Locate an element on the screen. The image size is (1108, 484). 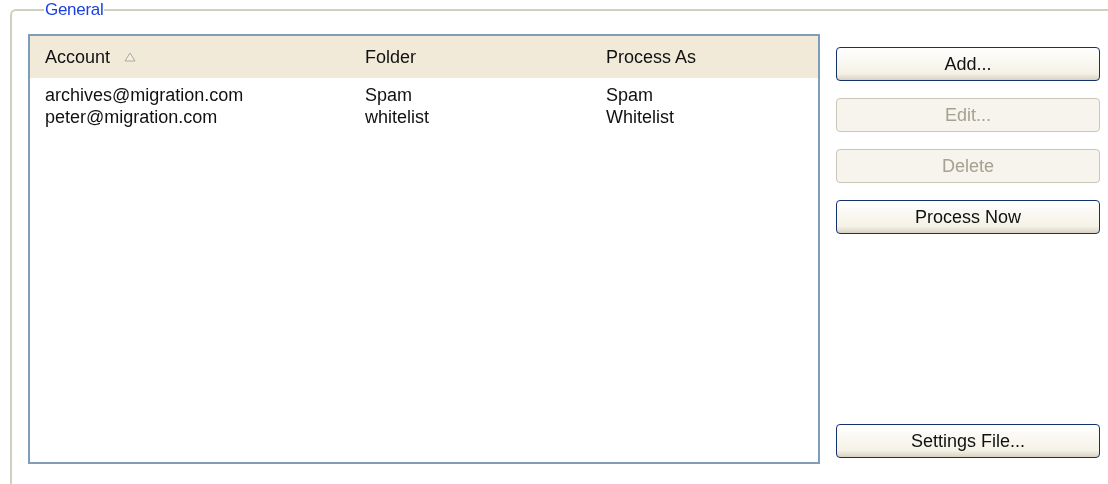
column-header-label: Process As is located at coordinates (651, 57).